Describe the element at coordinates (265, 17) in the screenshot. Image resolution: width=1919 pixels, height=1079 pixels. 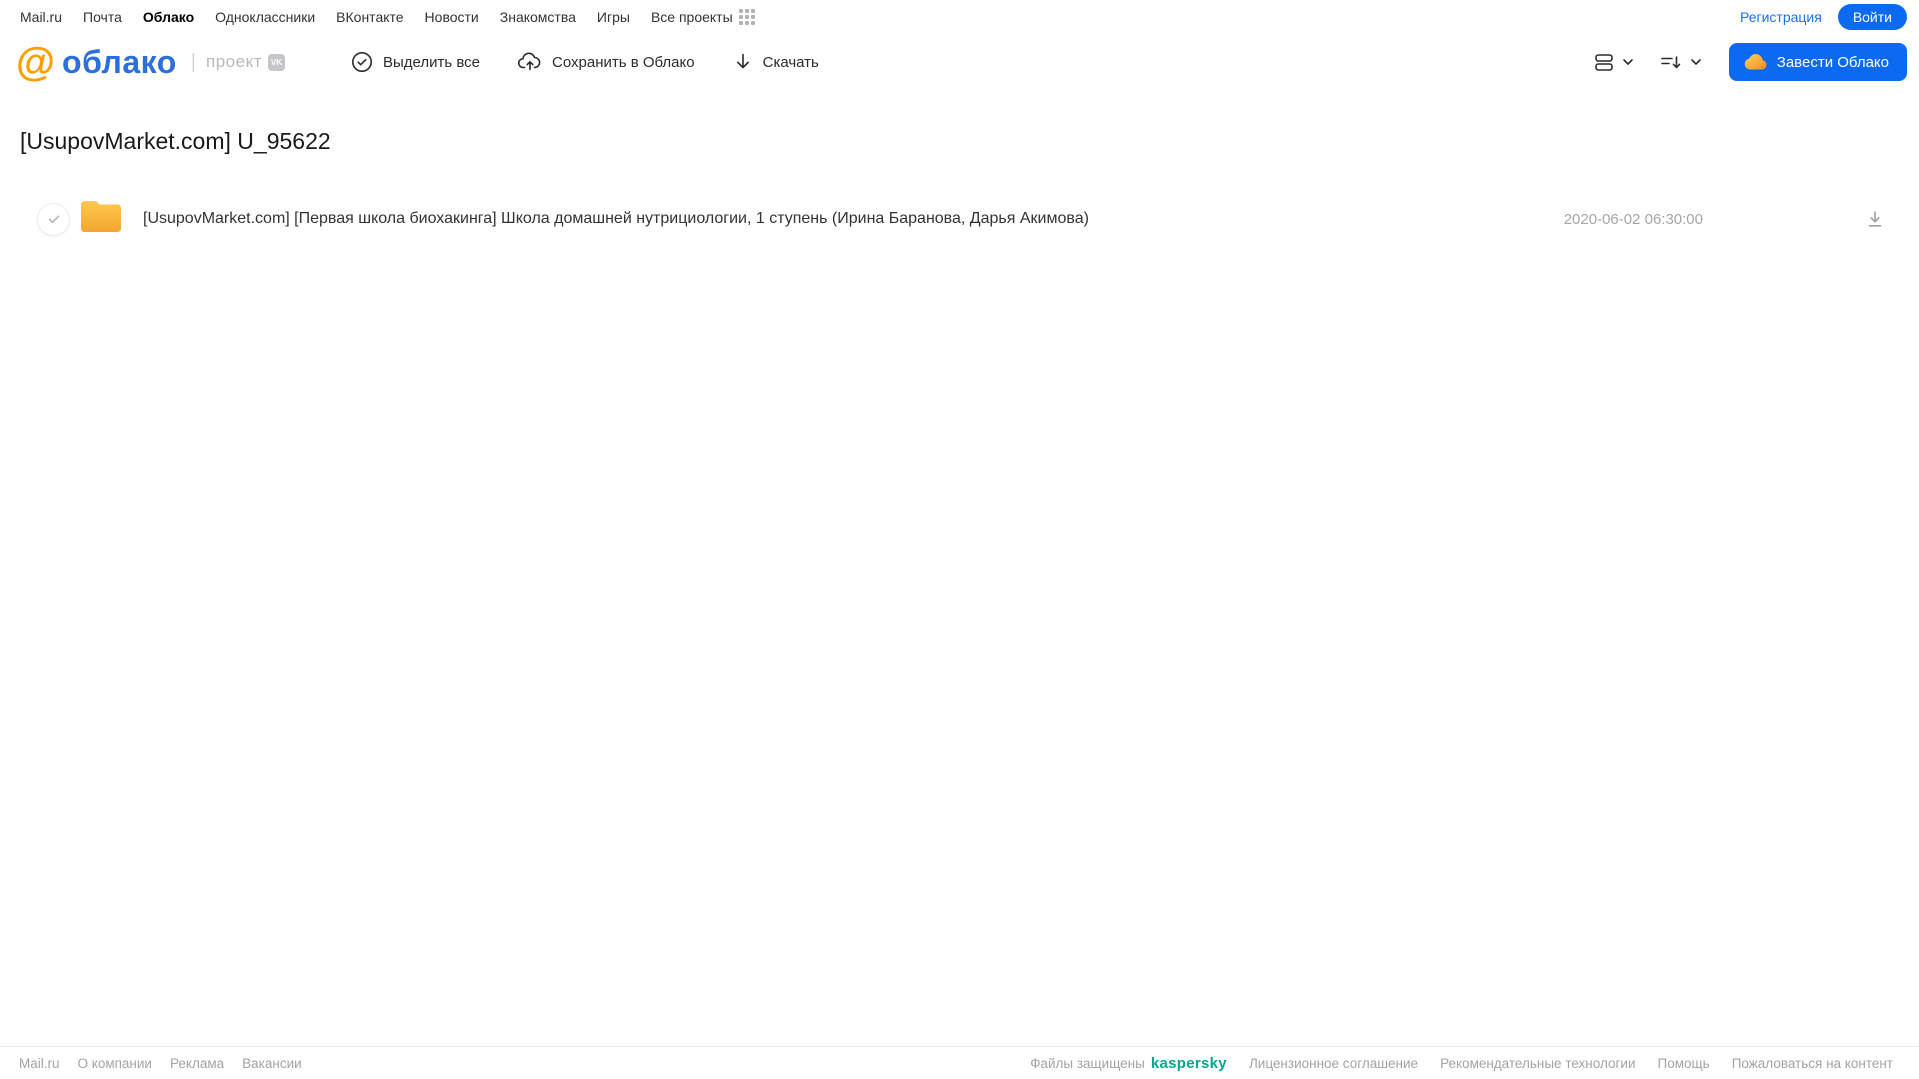
I see `nav-odnoklassniki: Одноклассники` at that location.